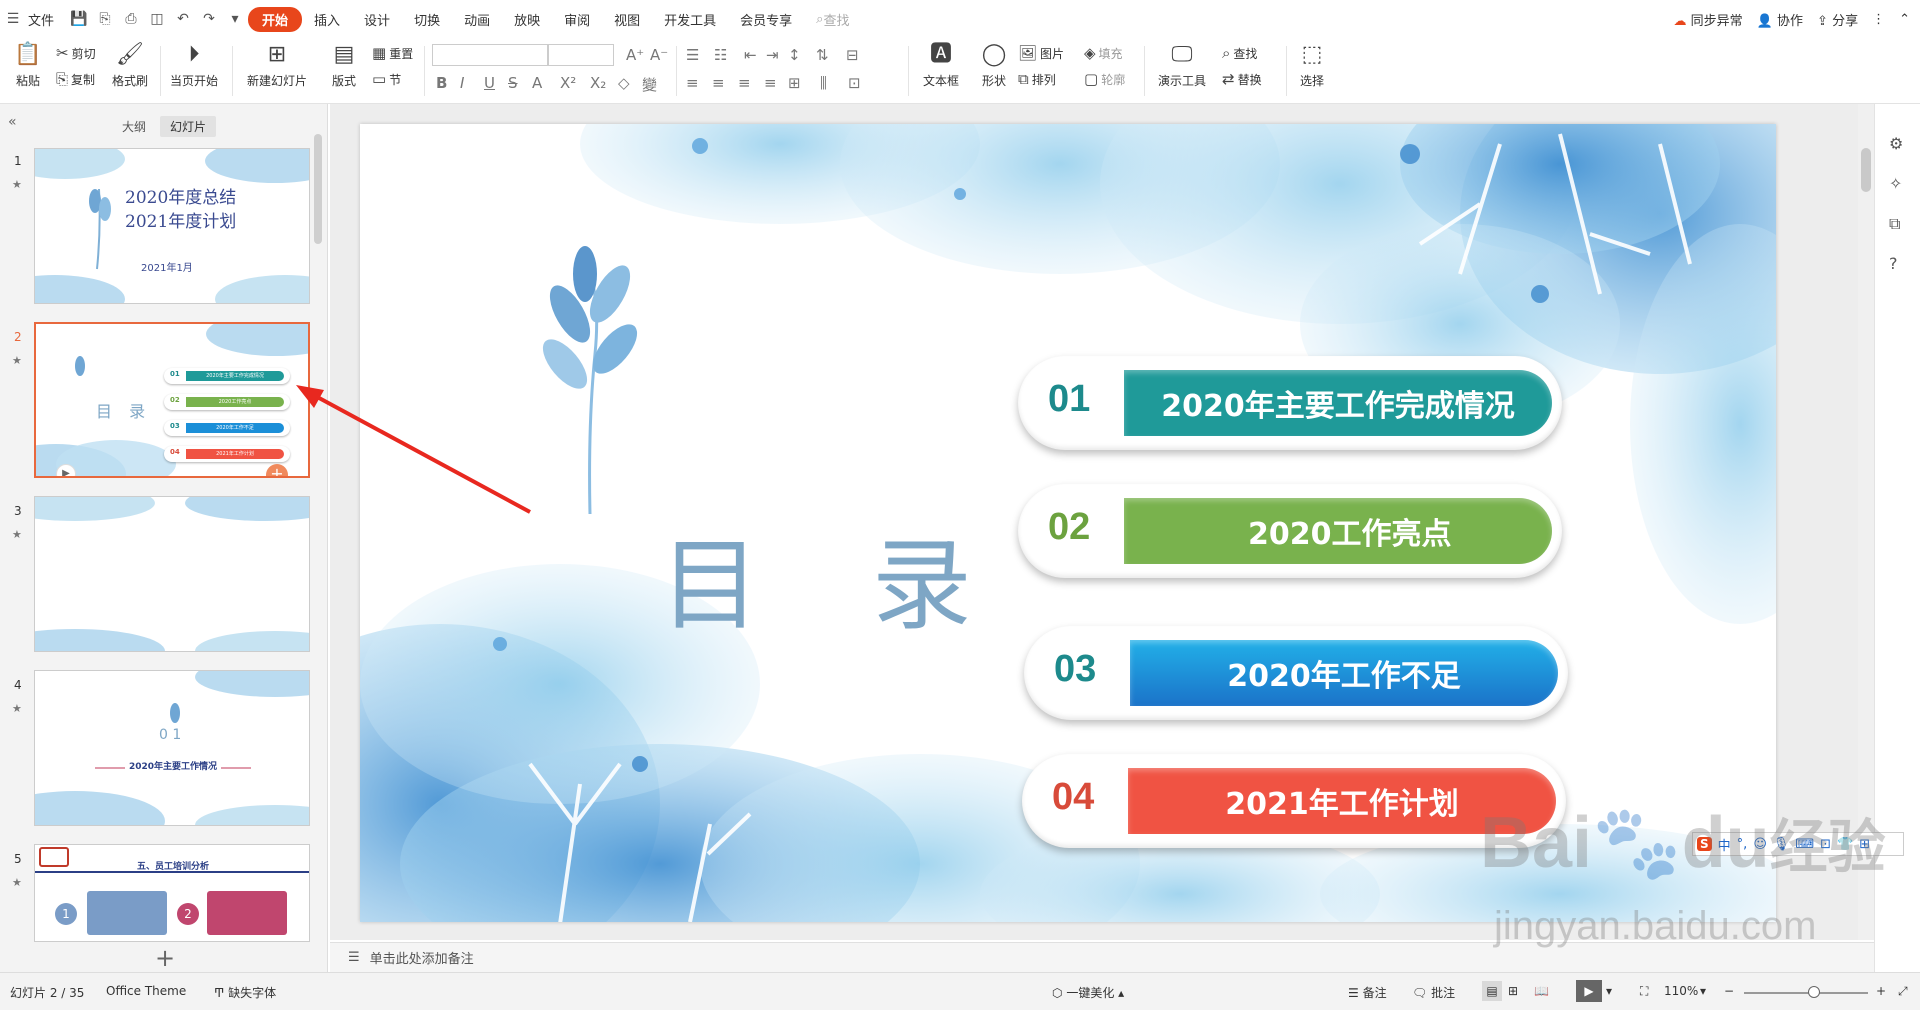 This screenshot has width=1920, height=1010. Describe the element at coordinates (1894, 224) in the screenshot. I see `transition-icon: ⧉` at that location.